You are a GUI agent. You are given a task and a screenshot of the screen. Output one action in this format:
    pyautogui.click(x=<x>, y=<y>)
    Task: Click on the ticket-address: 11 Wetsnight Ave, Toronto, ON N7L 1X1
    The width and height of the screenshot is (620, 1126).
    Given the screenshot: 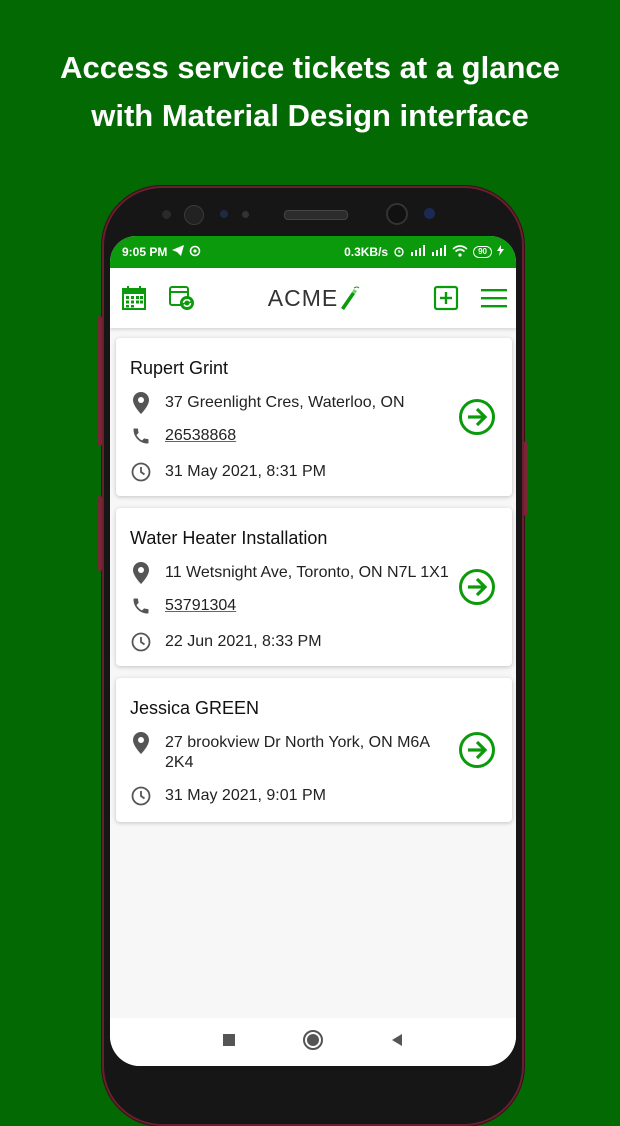 What is the action you would take?
    pyautogui.click(x=307, y=572)
    